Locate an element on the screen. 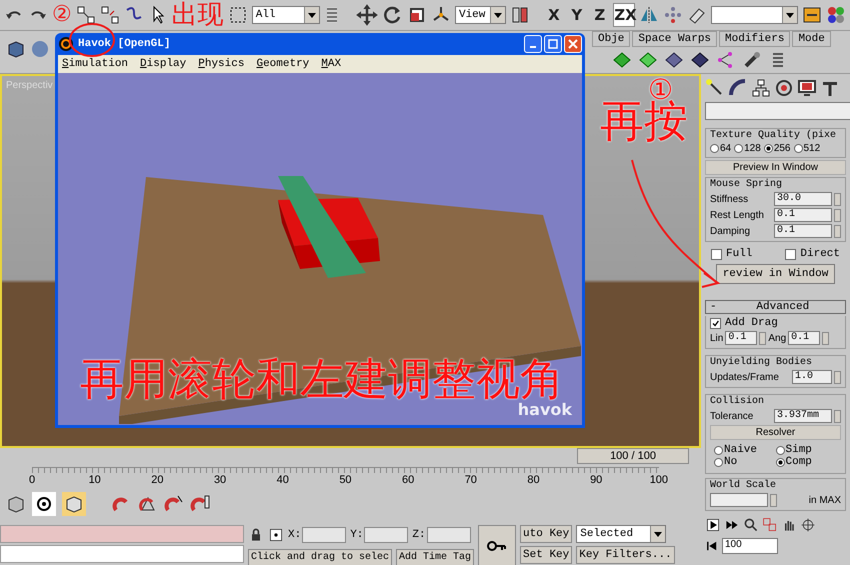 This screenshot has height=565, width=850. close-button is located at coordinates (573, 44).